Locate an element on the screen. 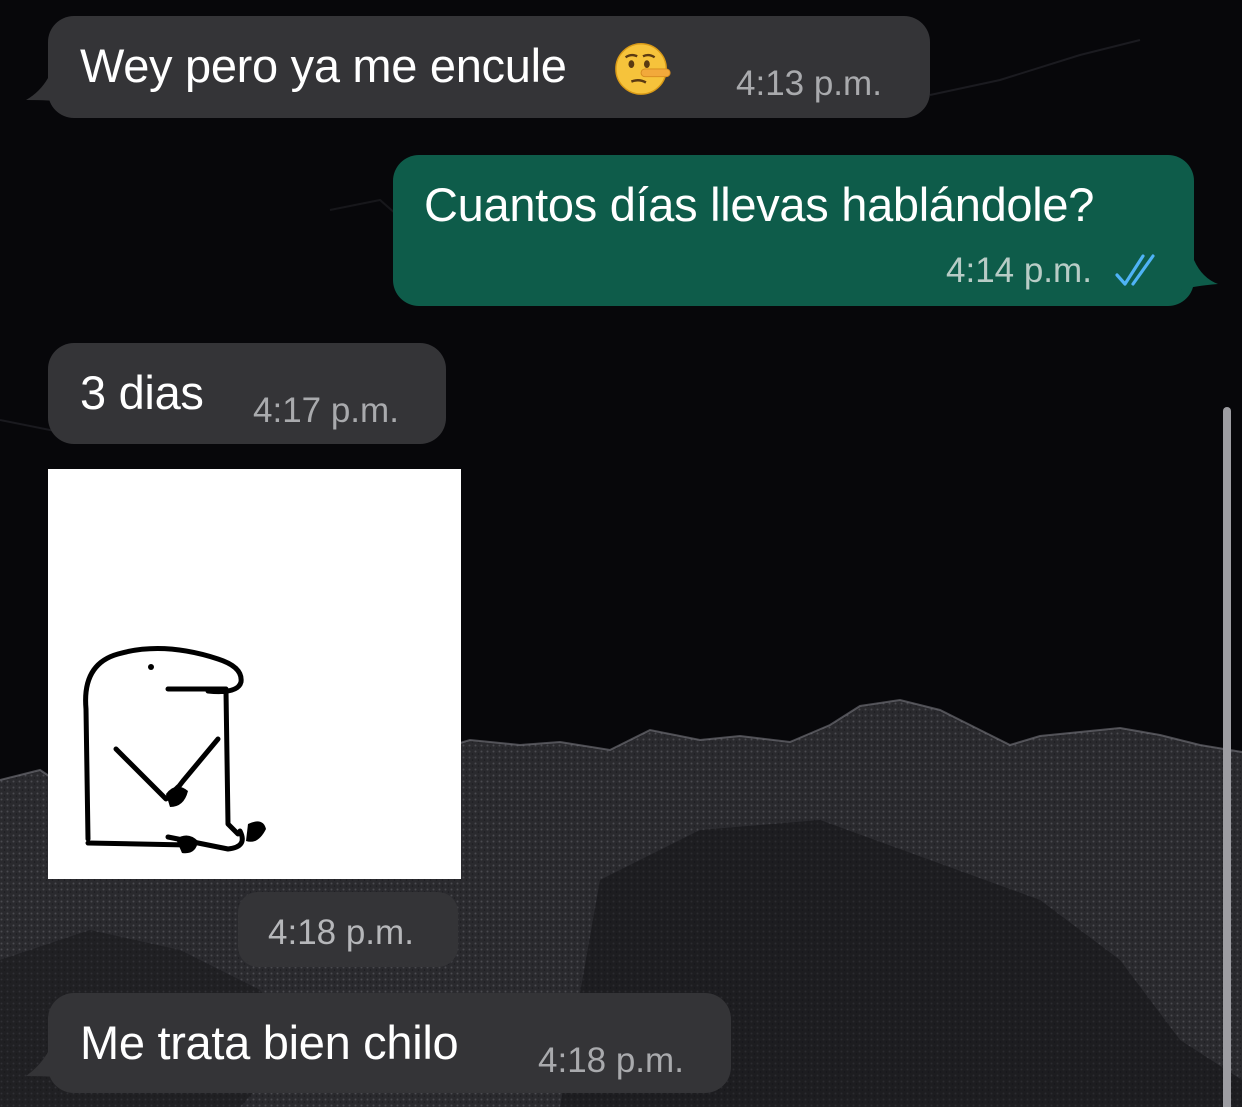 This screenshot has width=1242, height=1107. lying-face-emoji is located at coordinates (643, 69).